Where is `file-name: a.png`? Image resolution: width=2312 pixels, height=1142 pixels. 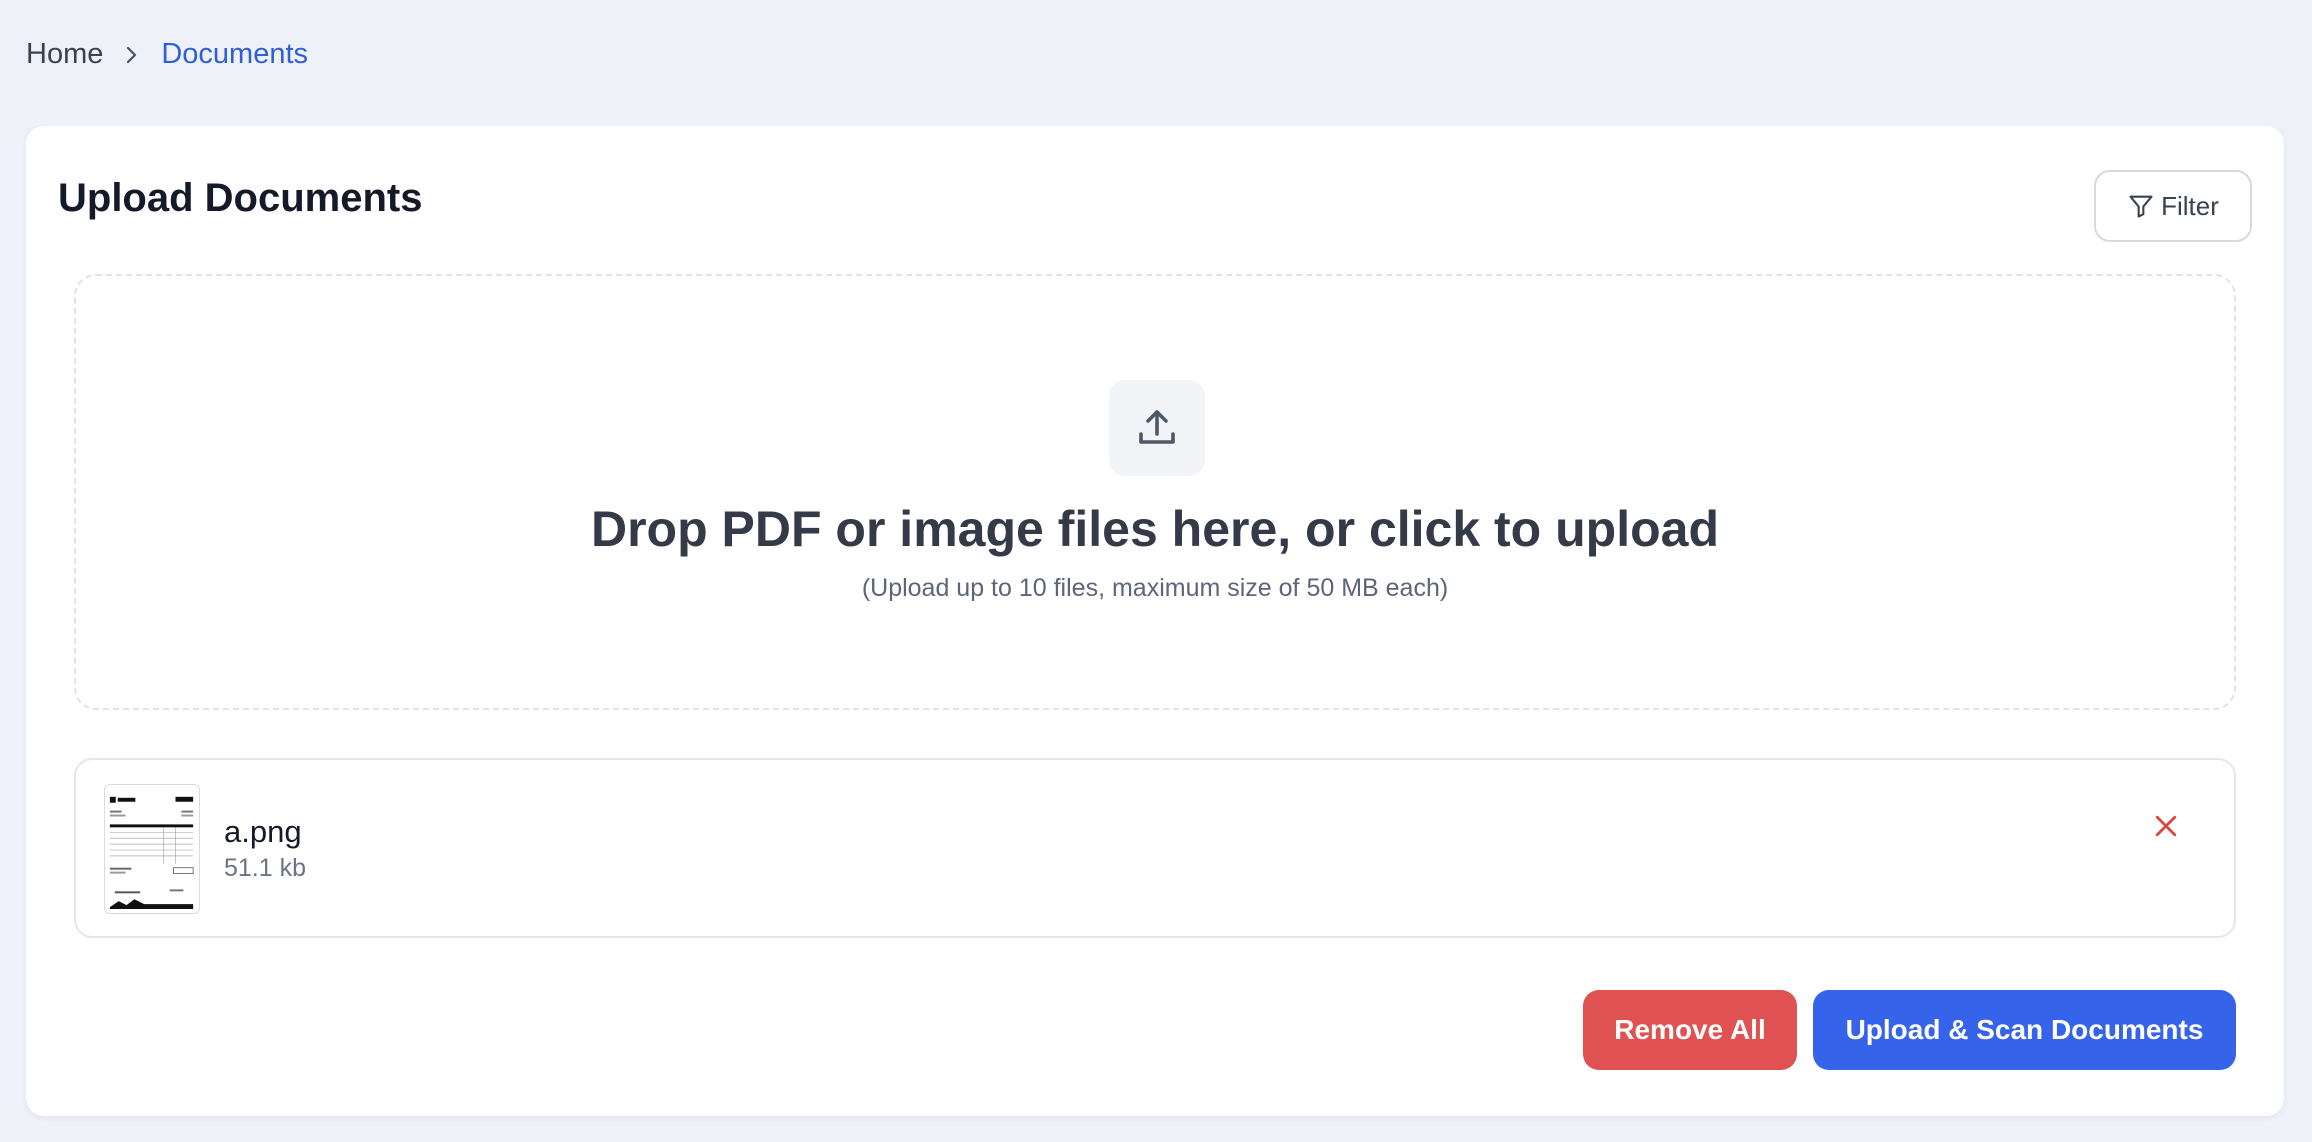 file-name: a.png is located at coordinates (263, 831).